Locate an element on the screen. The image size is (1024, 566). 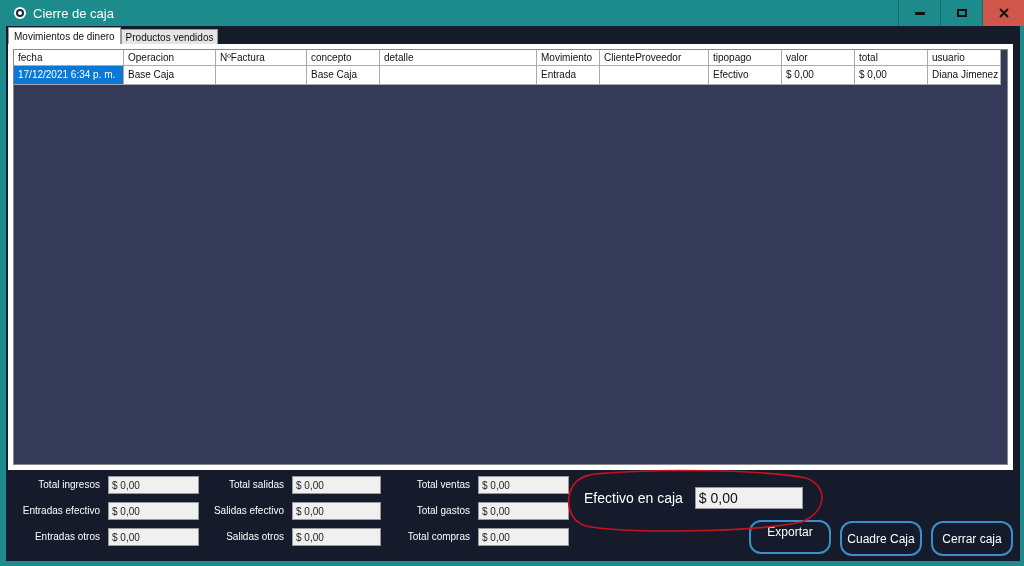
column-header: NºFactura is located at coordinates (261, 58).